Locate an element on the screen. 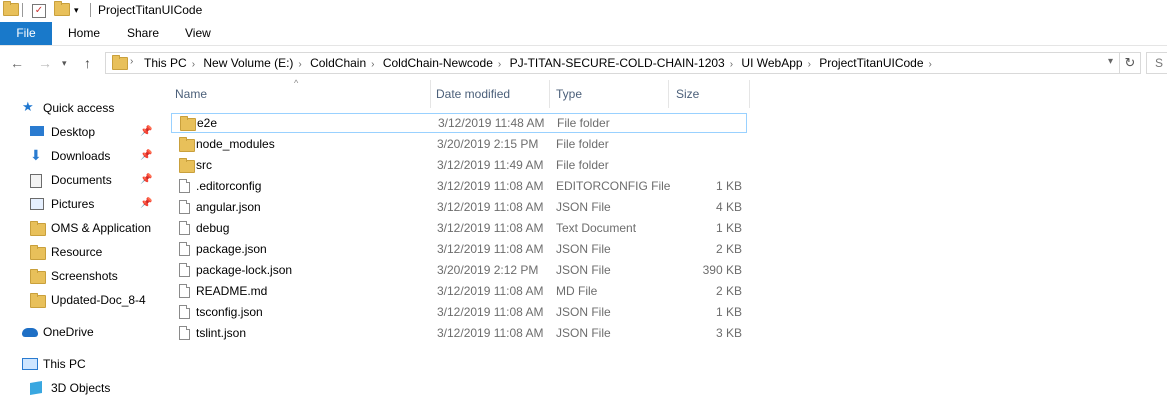 The image size is (1167, 402). up-arrow-icon: ↑ is located at coordinates (87, 63).